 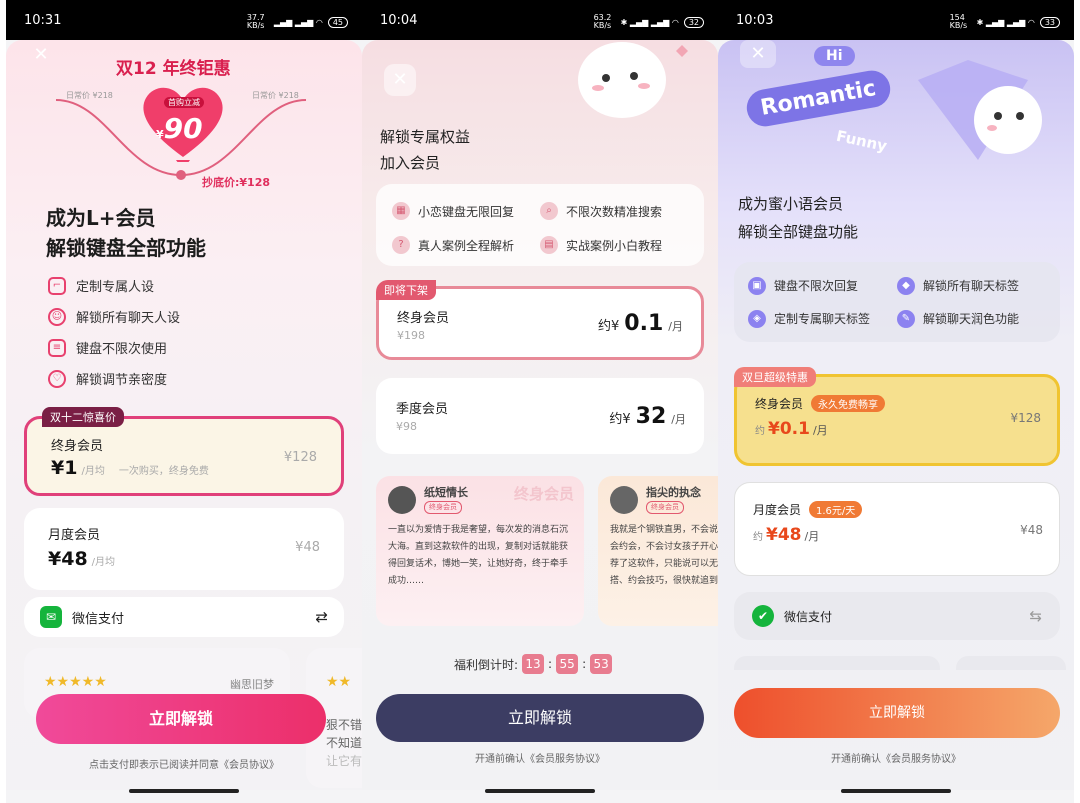 What do you see at coordinates (971, 318) in the screenshot?
I see `benefit-item: ✎ 解锁聊天润色功能` at bounding box center [971, 318].